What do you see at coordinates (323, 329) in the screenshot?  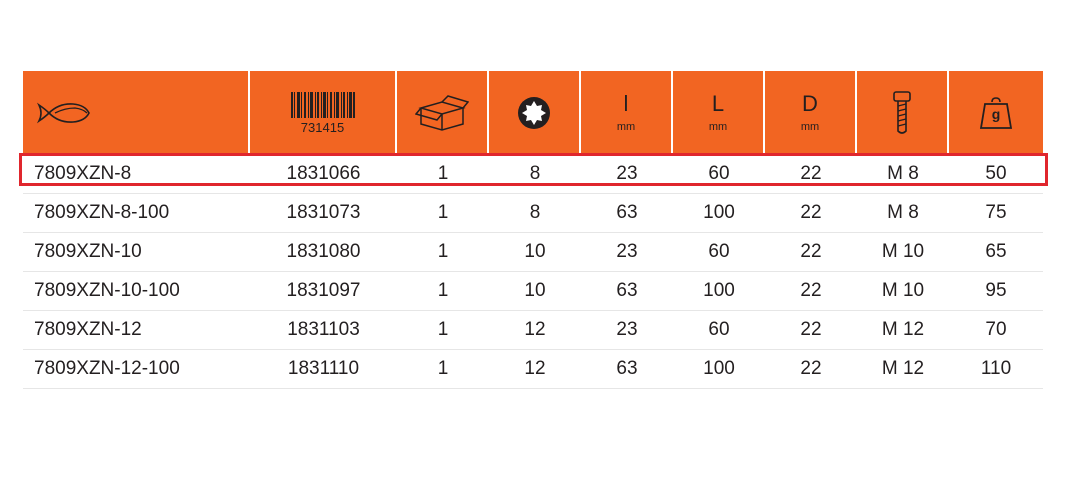 I see `cell-ean: 1831103` at bounding box center [323, 329].